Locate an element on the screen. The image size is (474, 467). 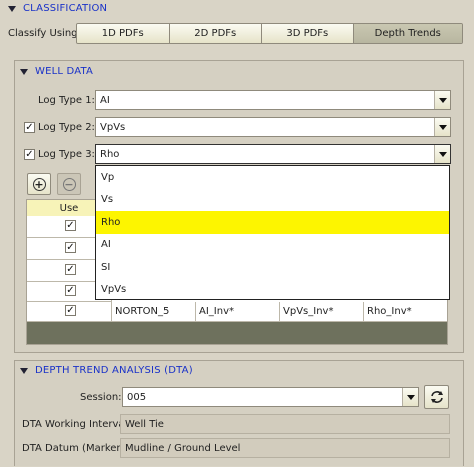
remove-well-button: − is located at coordinates (69, 184).